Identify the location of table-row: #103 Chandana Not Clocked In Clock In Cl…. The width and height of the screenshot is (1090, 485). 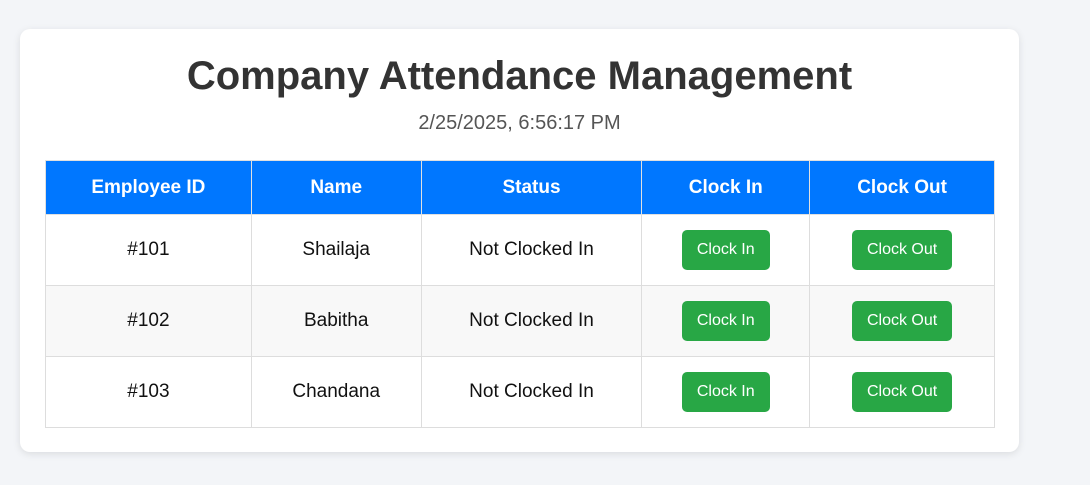
(520, 392).